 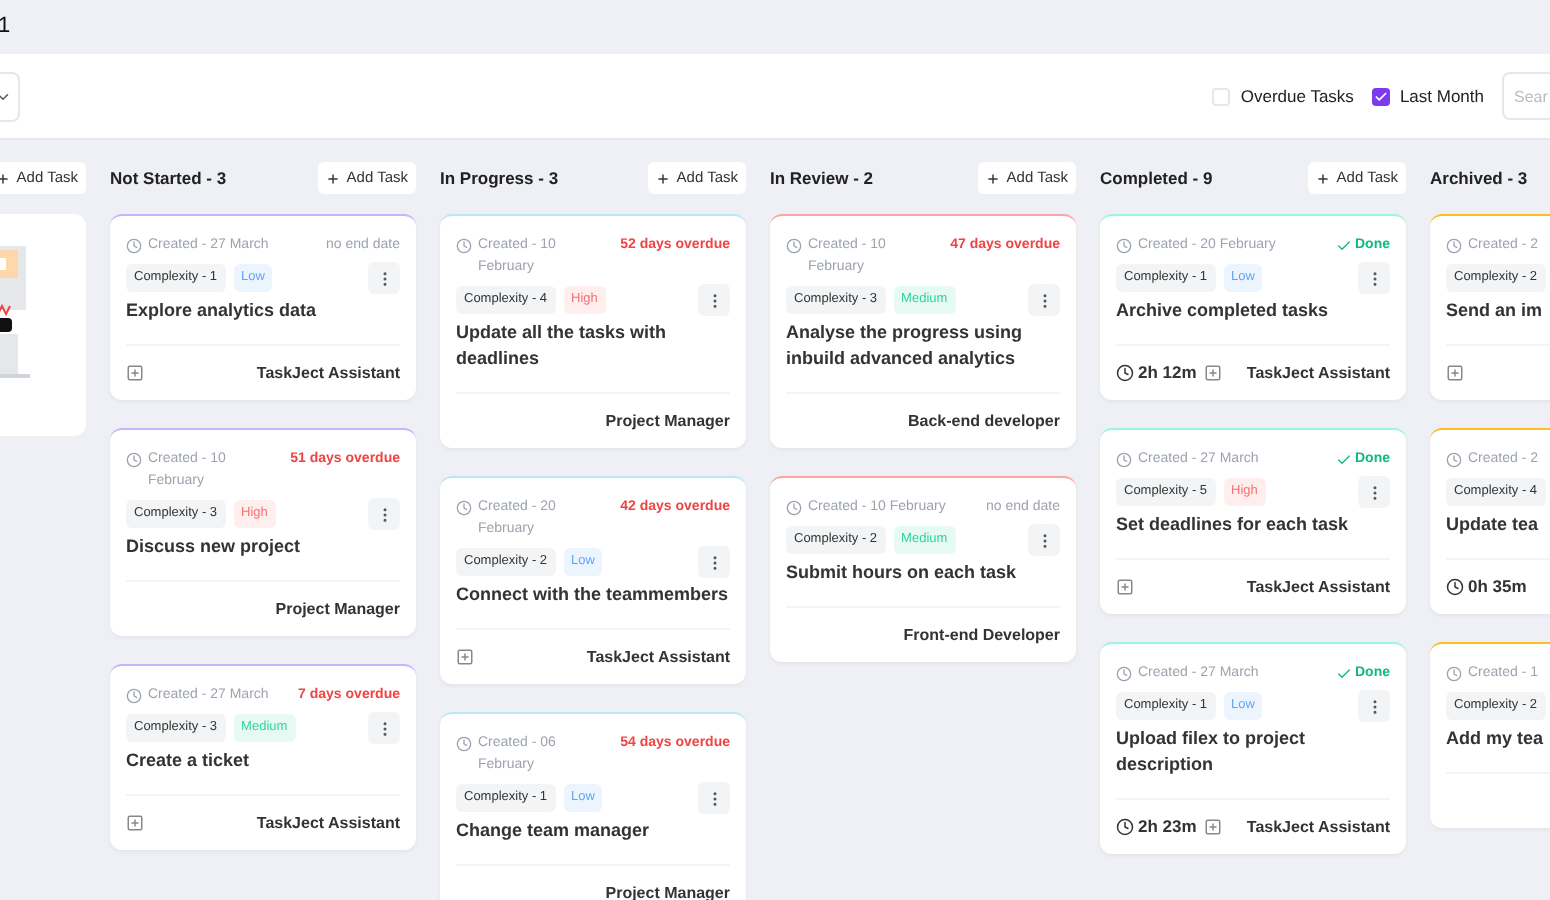 I want to click on task-title: Send an im, so click(x=1495, y=311).